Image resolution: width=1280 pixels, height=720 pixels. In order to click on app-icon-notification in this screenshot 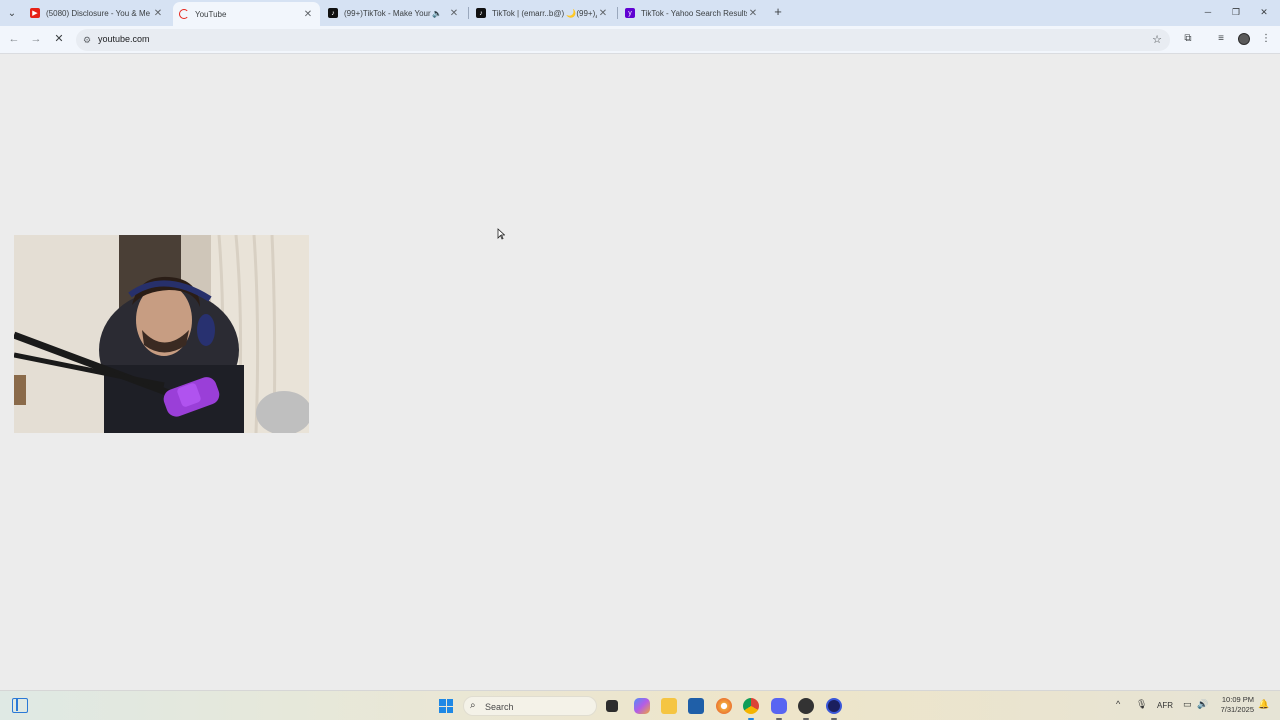, I will do `click(806, 706)`.